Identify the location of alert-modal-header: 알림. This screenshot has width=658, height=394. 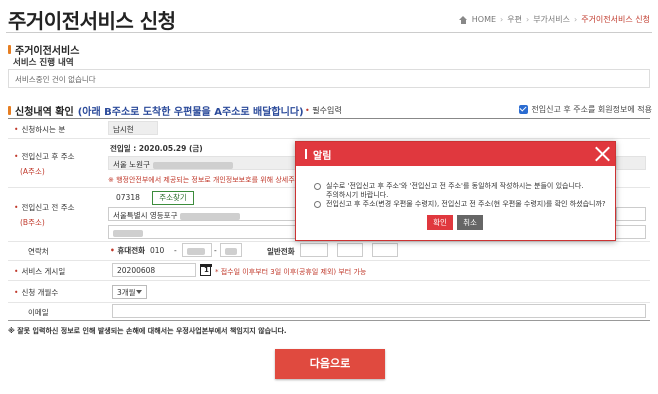
(455, 154).